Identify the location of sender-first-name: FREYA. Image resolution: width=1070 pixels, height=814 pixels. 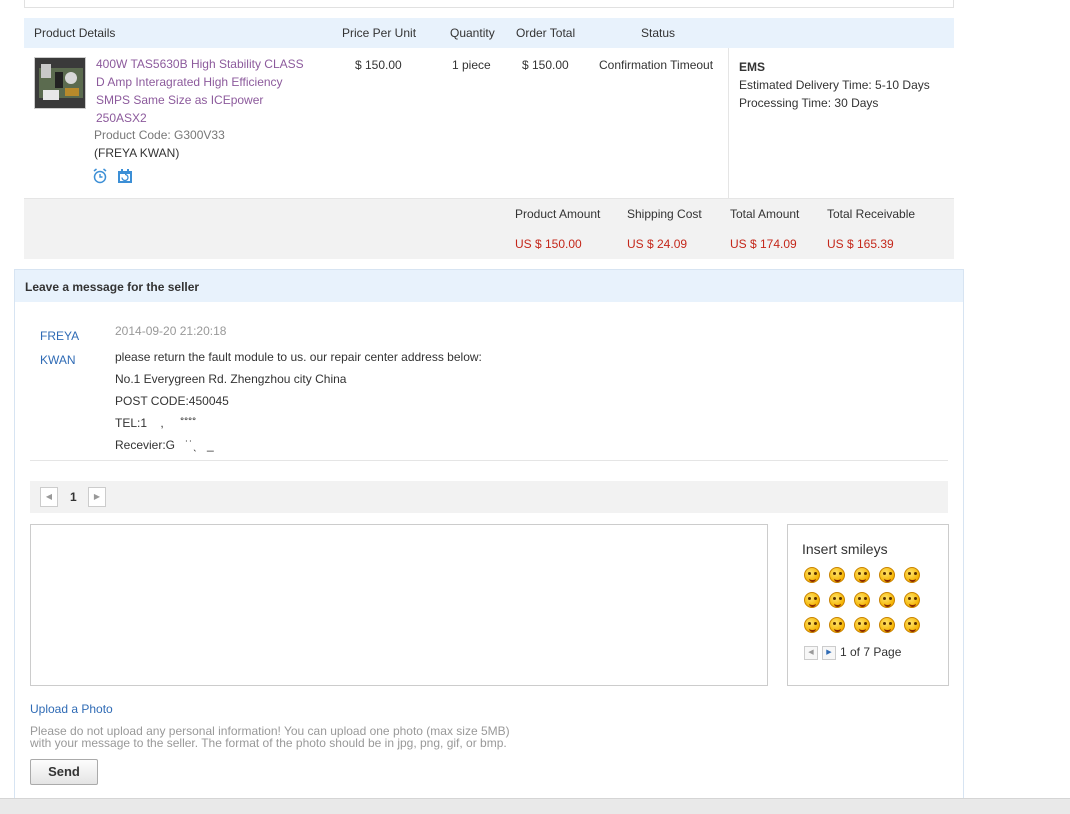
(60, 336).